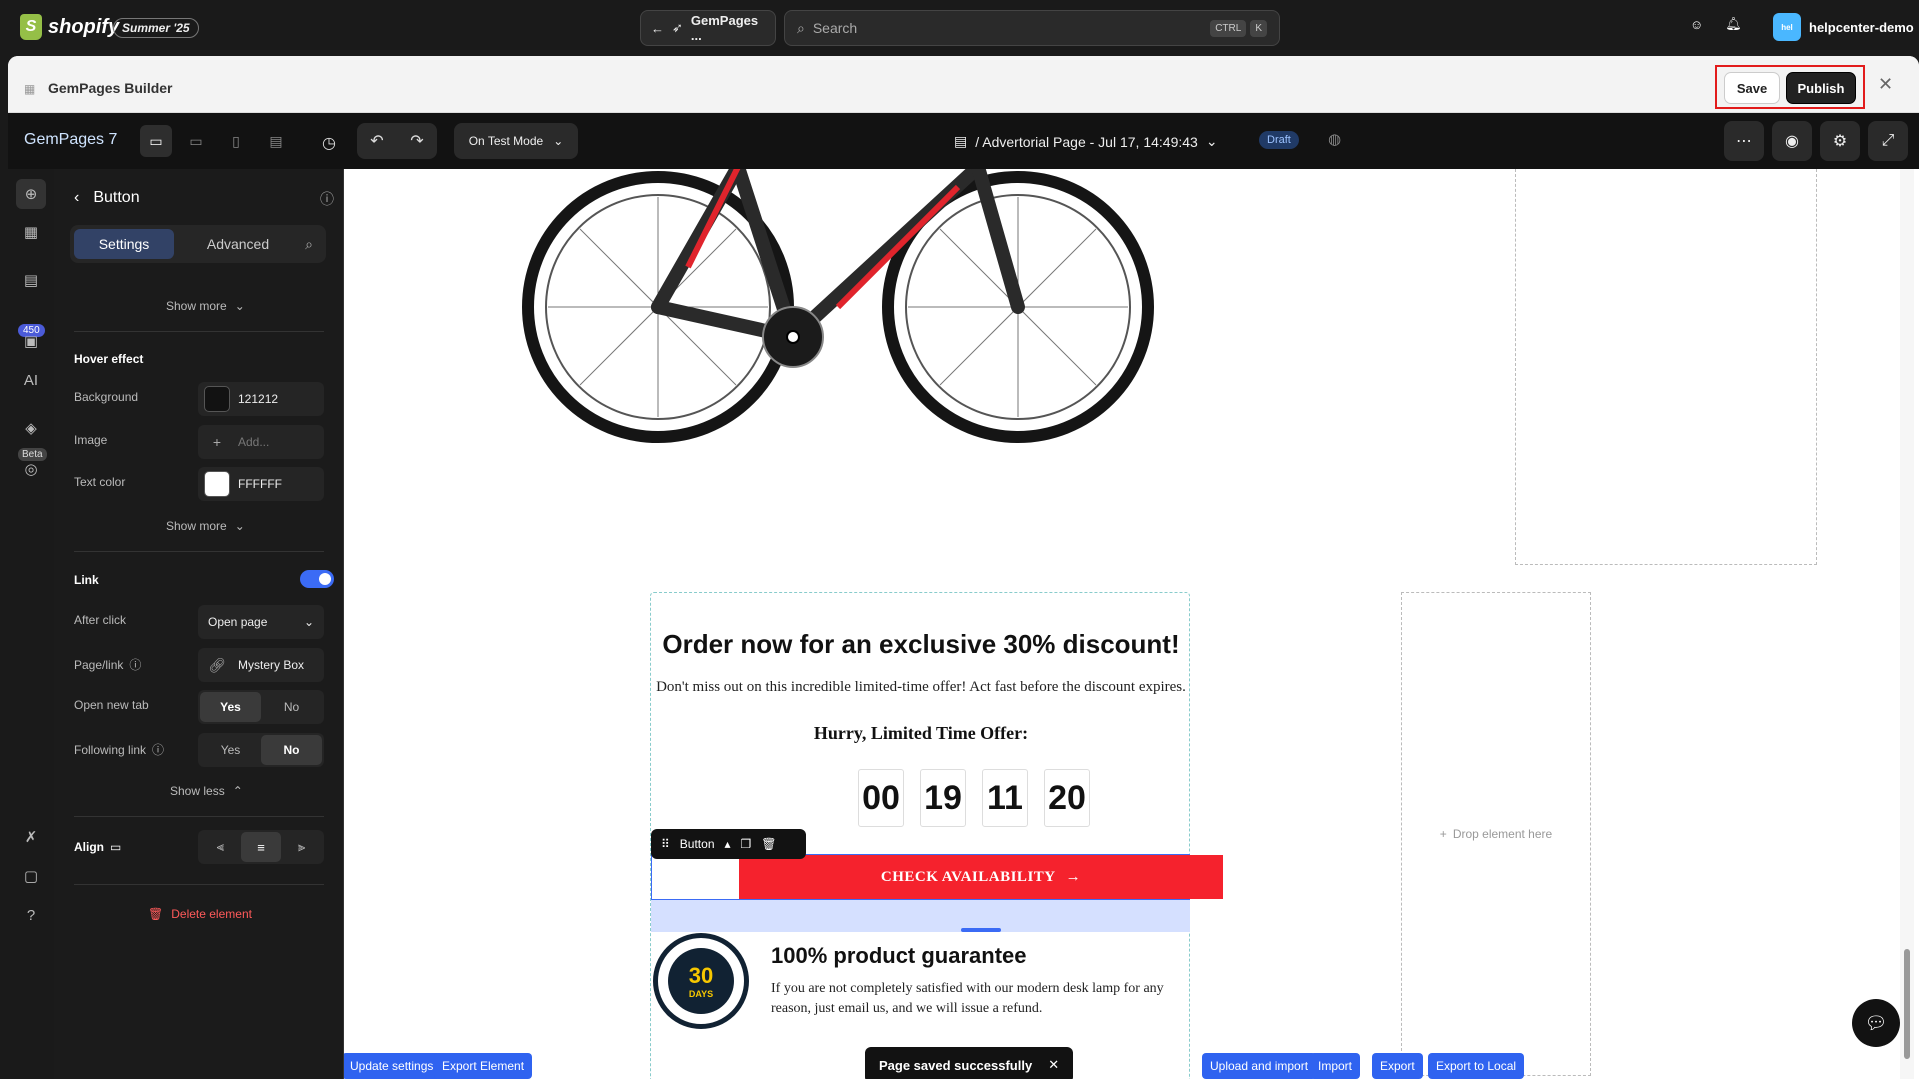 The height and width of the screenshot is (1079, 1919). Describe the element at coordinates (237, 791) in the screenshot. I see `chevron-up-icon: ⌃` at that location.